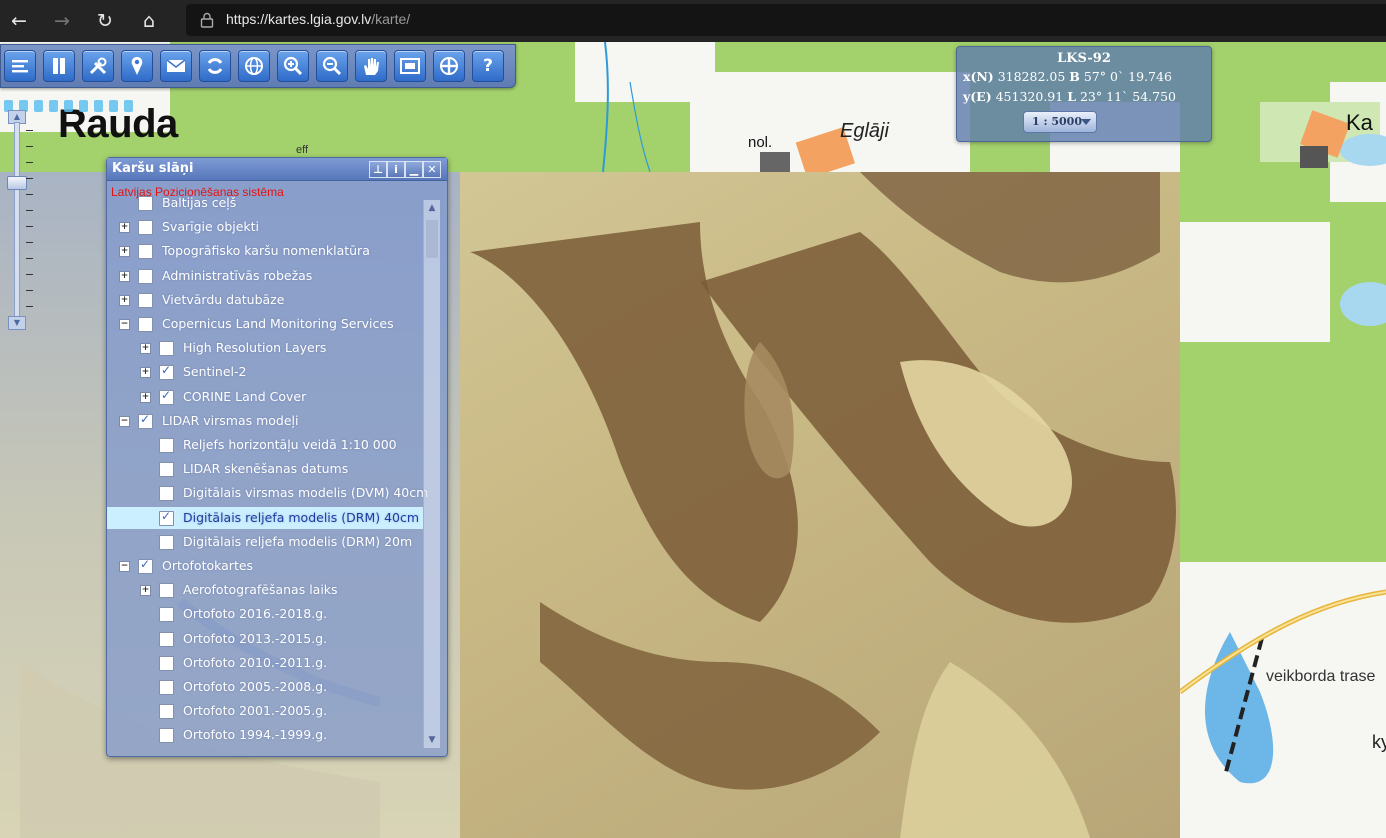 The height and width of the screenshot is (838, 1386). I want to click on layer-row: LIDAR skenēšanas datums, so click(265, 469).